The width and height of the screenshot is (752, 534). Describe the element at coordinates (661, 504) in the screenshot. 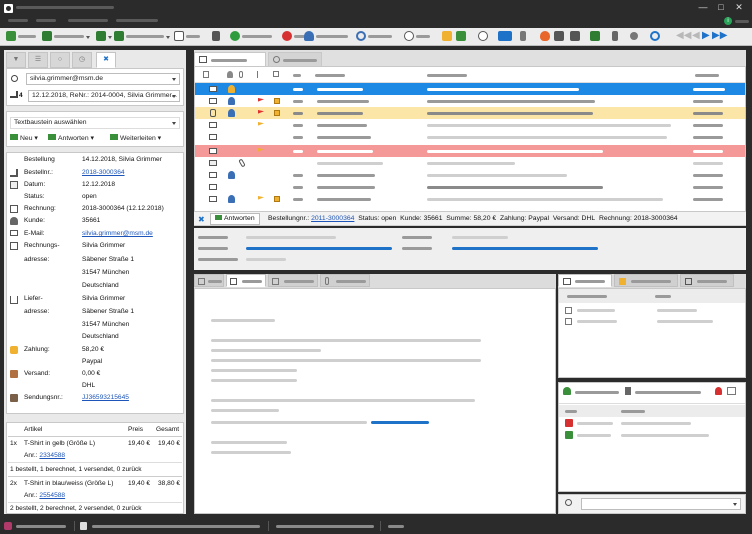

I see `side-search-input` at that location.